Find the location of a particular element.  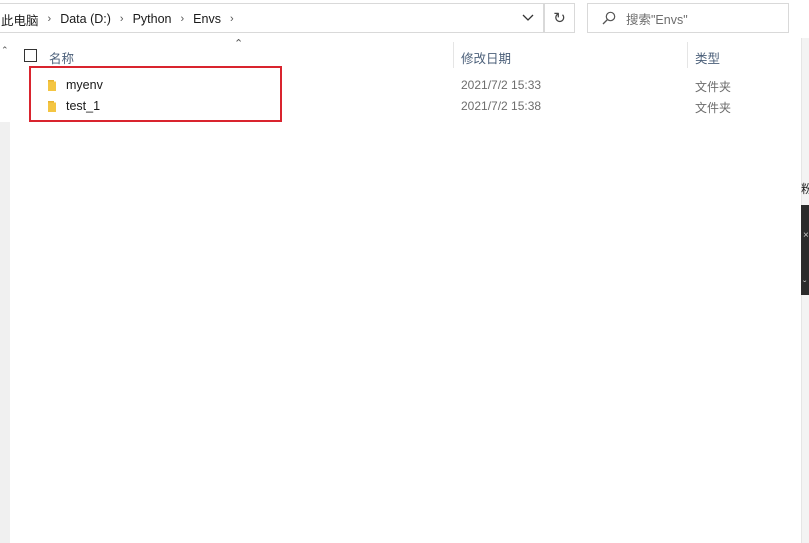

search-box: 搜索"Envs" is located at coordinates (688, 18).